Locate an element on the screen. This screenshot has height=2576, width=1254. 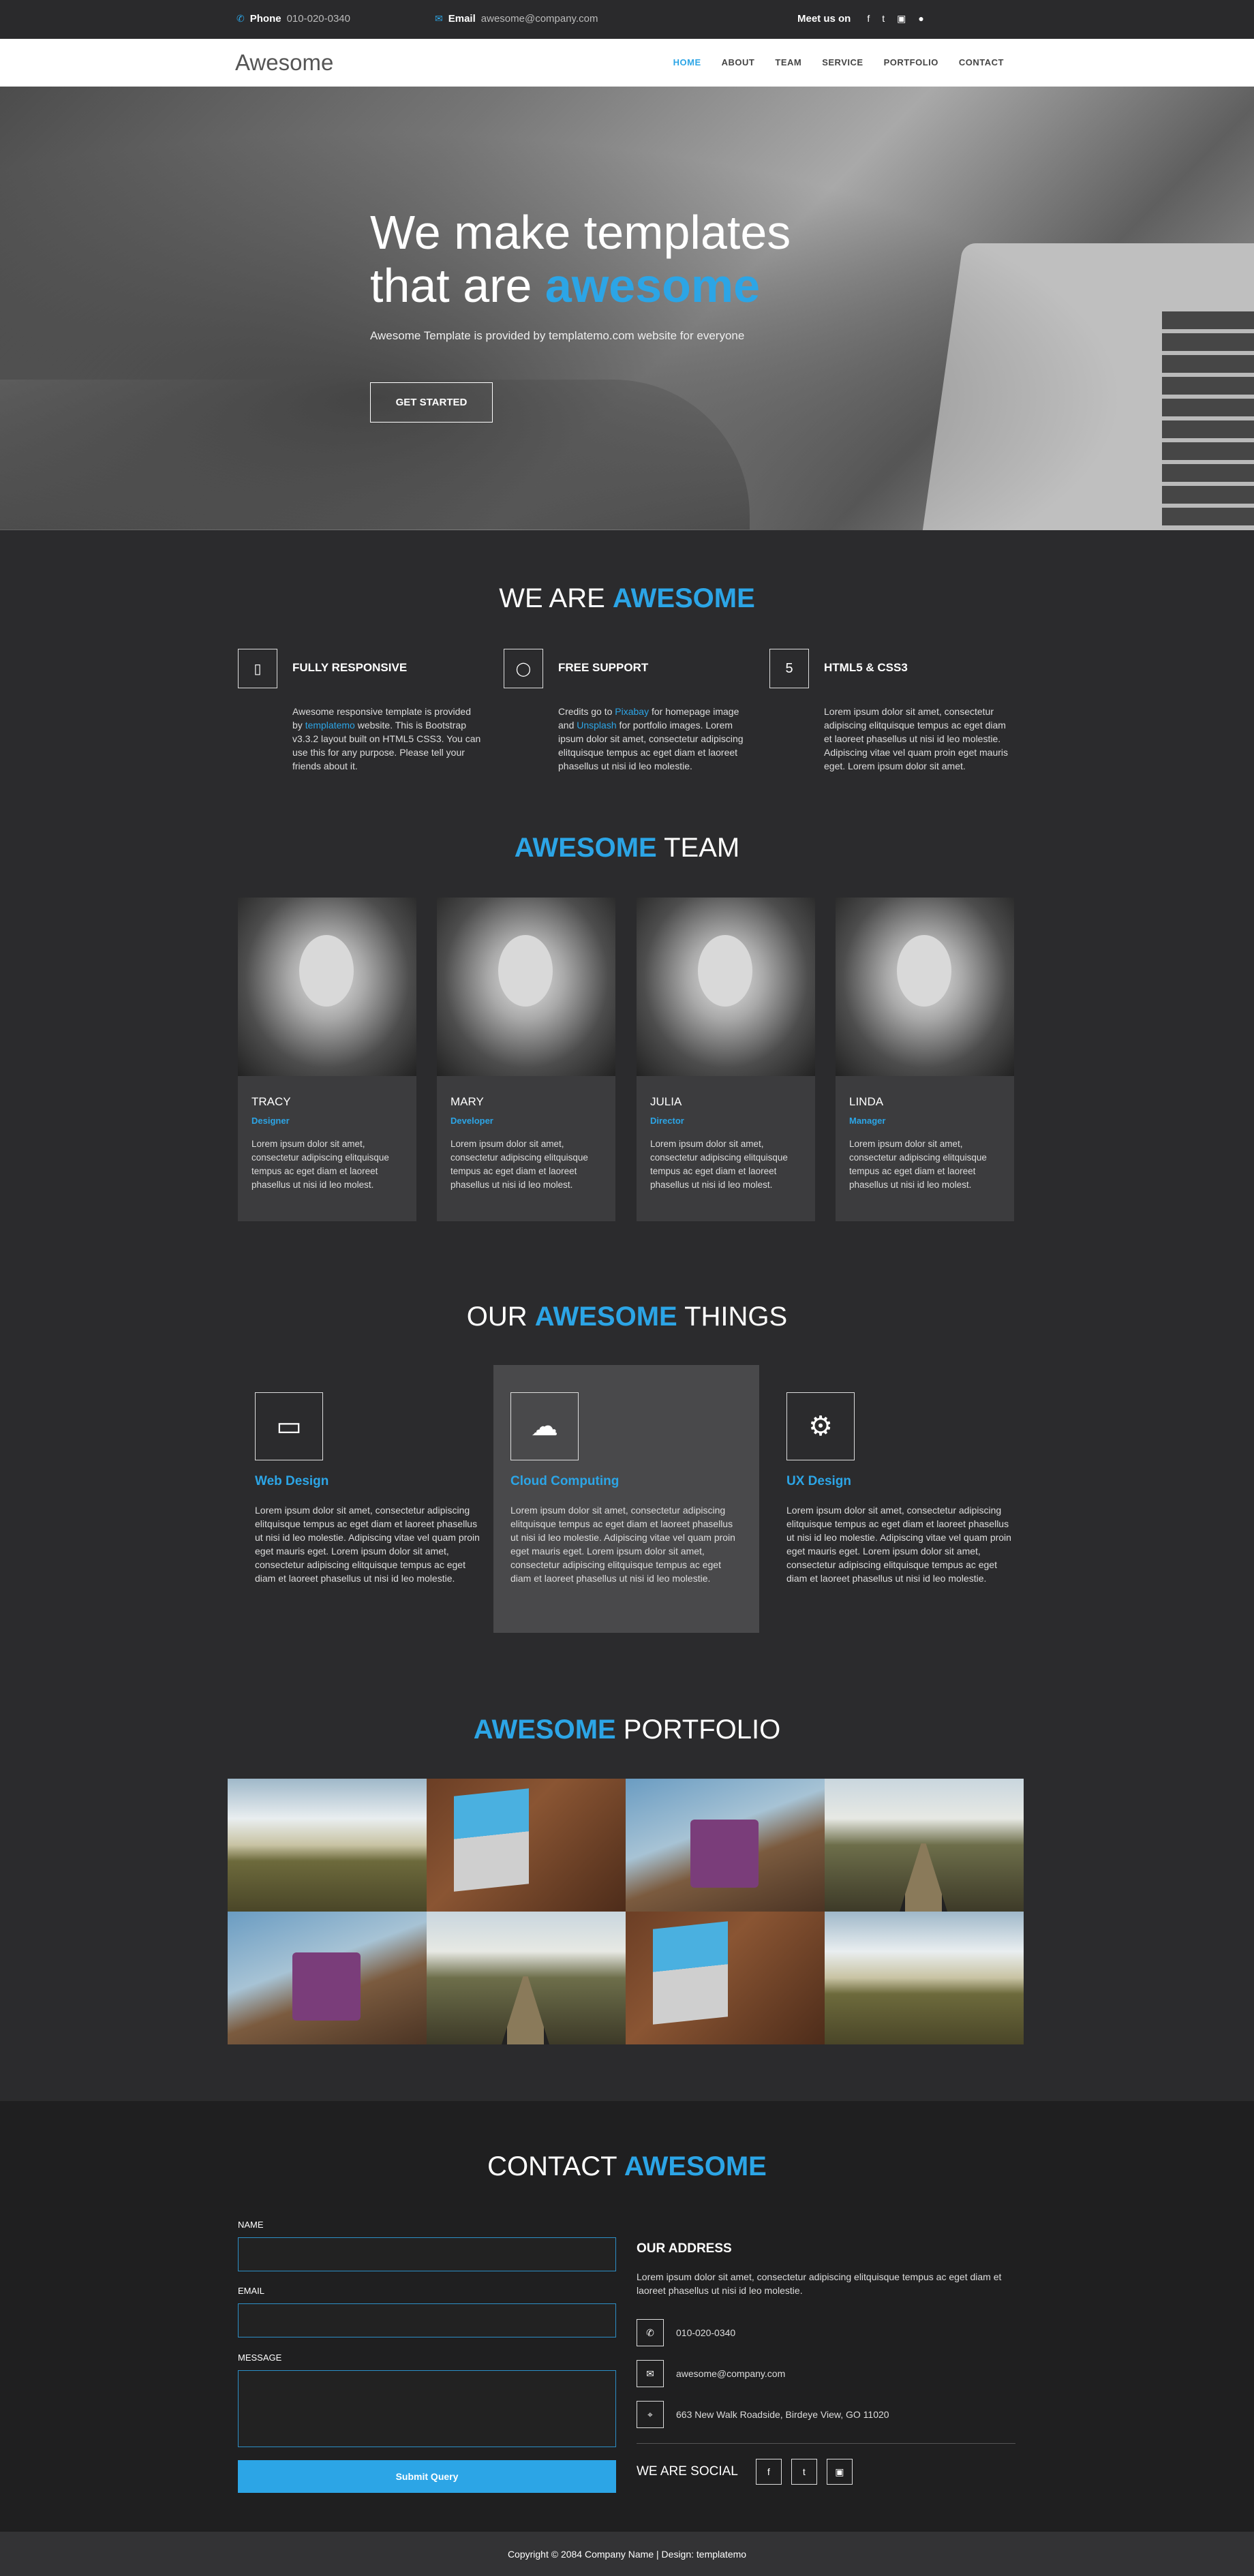
get-started-button: GET STARTED is located at coordinates (431, 402).